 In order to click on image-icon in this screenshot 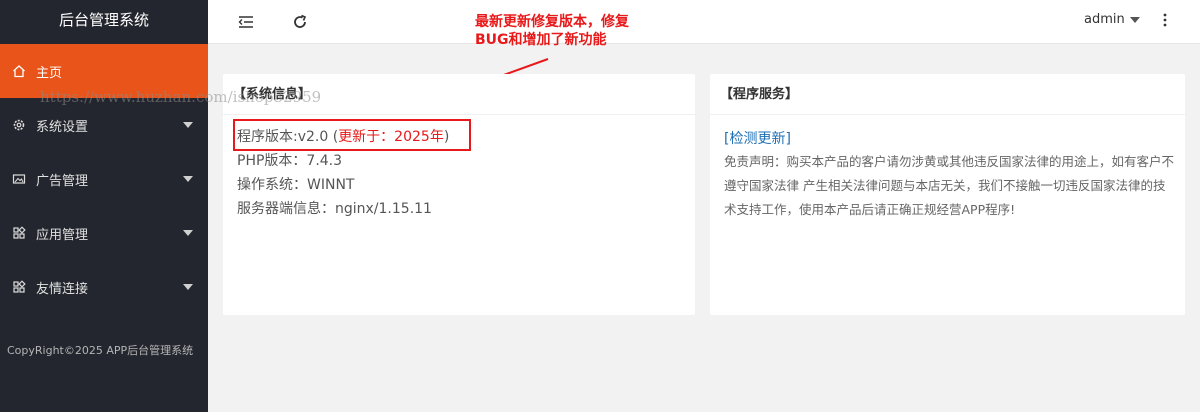, I will do `click(19, 179)`.